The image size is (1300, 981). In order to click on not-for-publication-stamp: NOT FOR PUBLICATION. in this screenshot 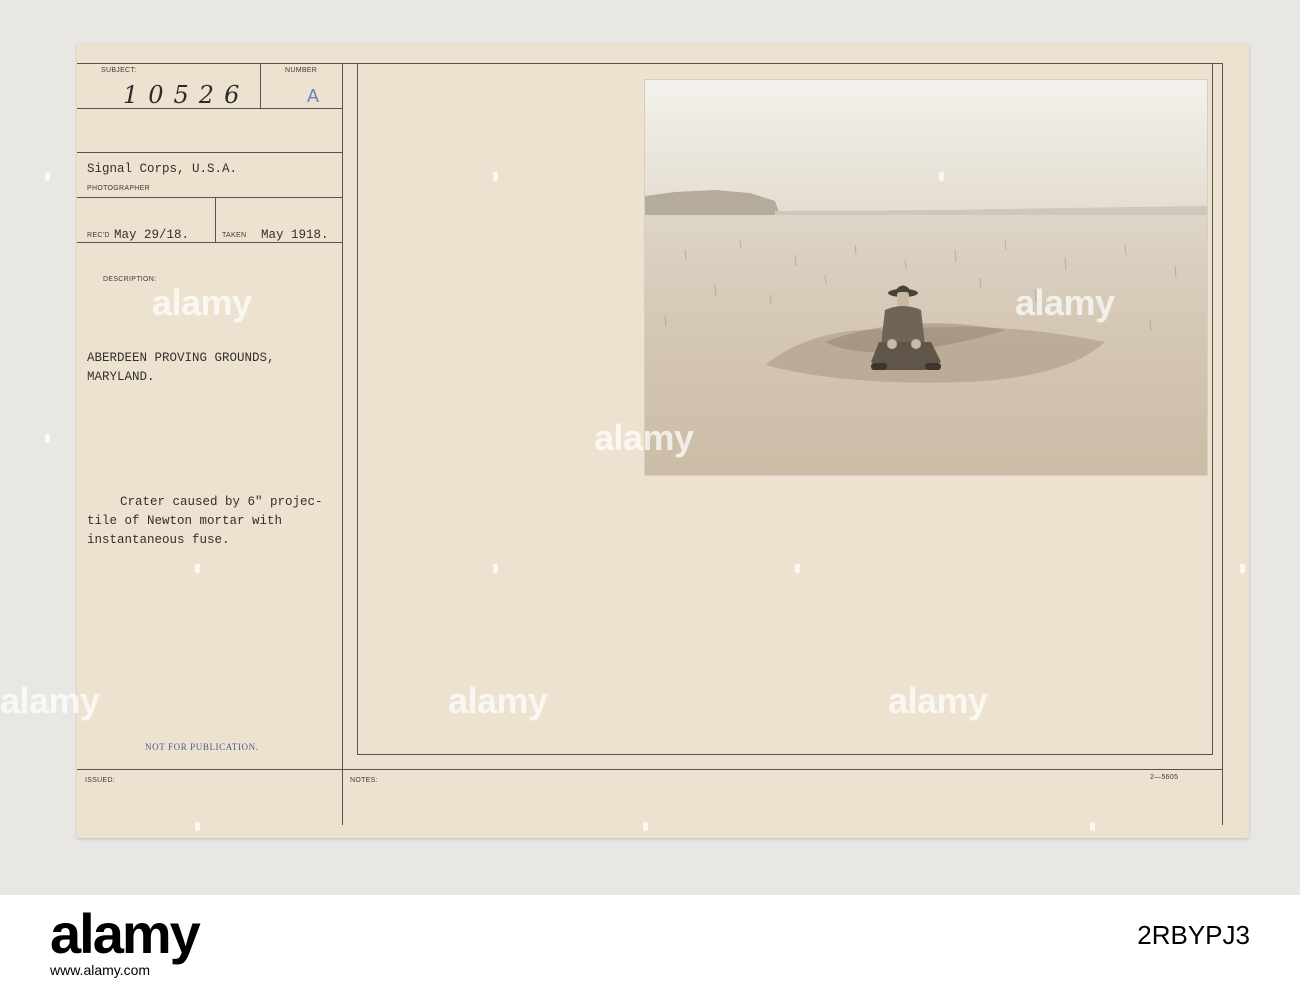, I will do `click(202, 747)`.